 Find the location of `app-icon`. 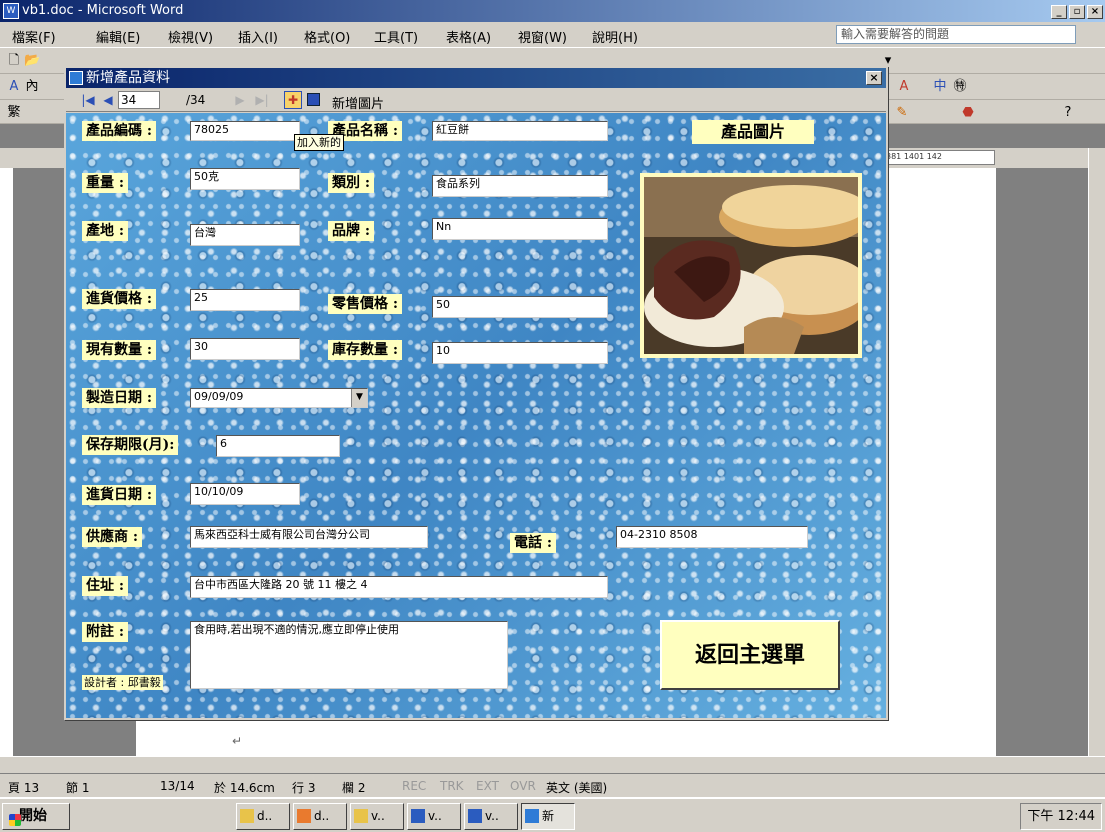

app-icon is located at coordinates (304, 816).